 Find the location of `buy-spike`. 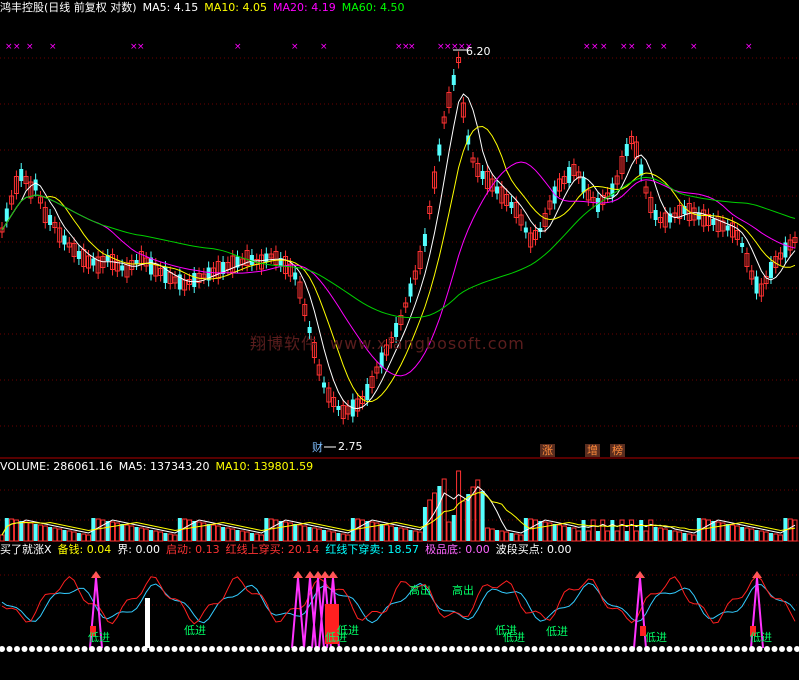

buy-spike is located at coordinates (298, 613).